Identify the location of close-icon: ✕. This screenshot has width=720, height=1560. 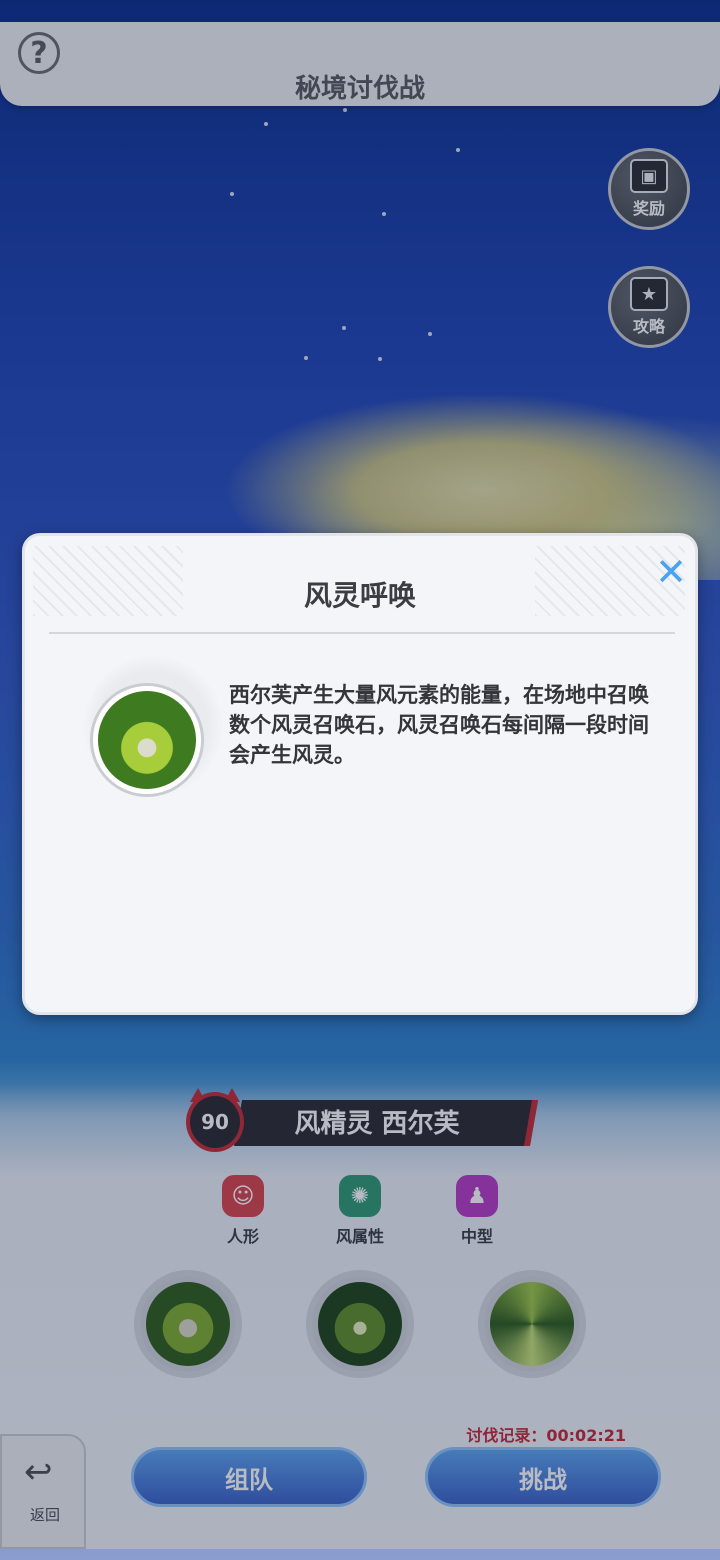
(671, 572).